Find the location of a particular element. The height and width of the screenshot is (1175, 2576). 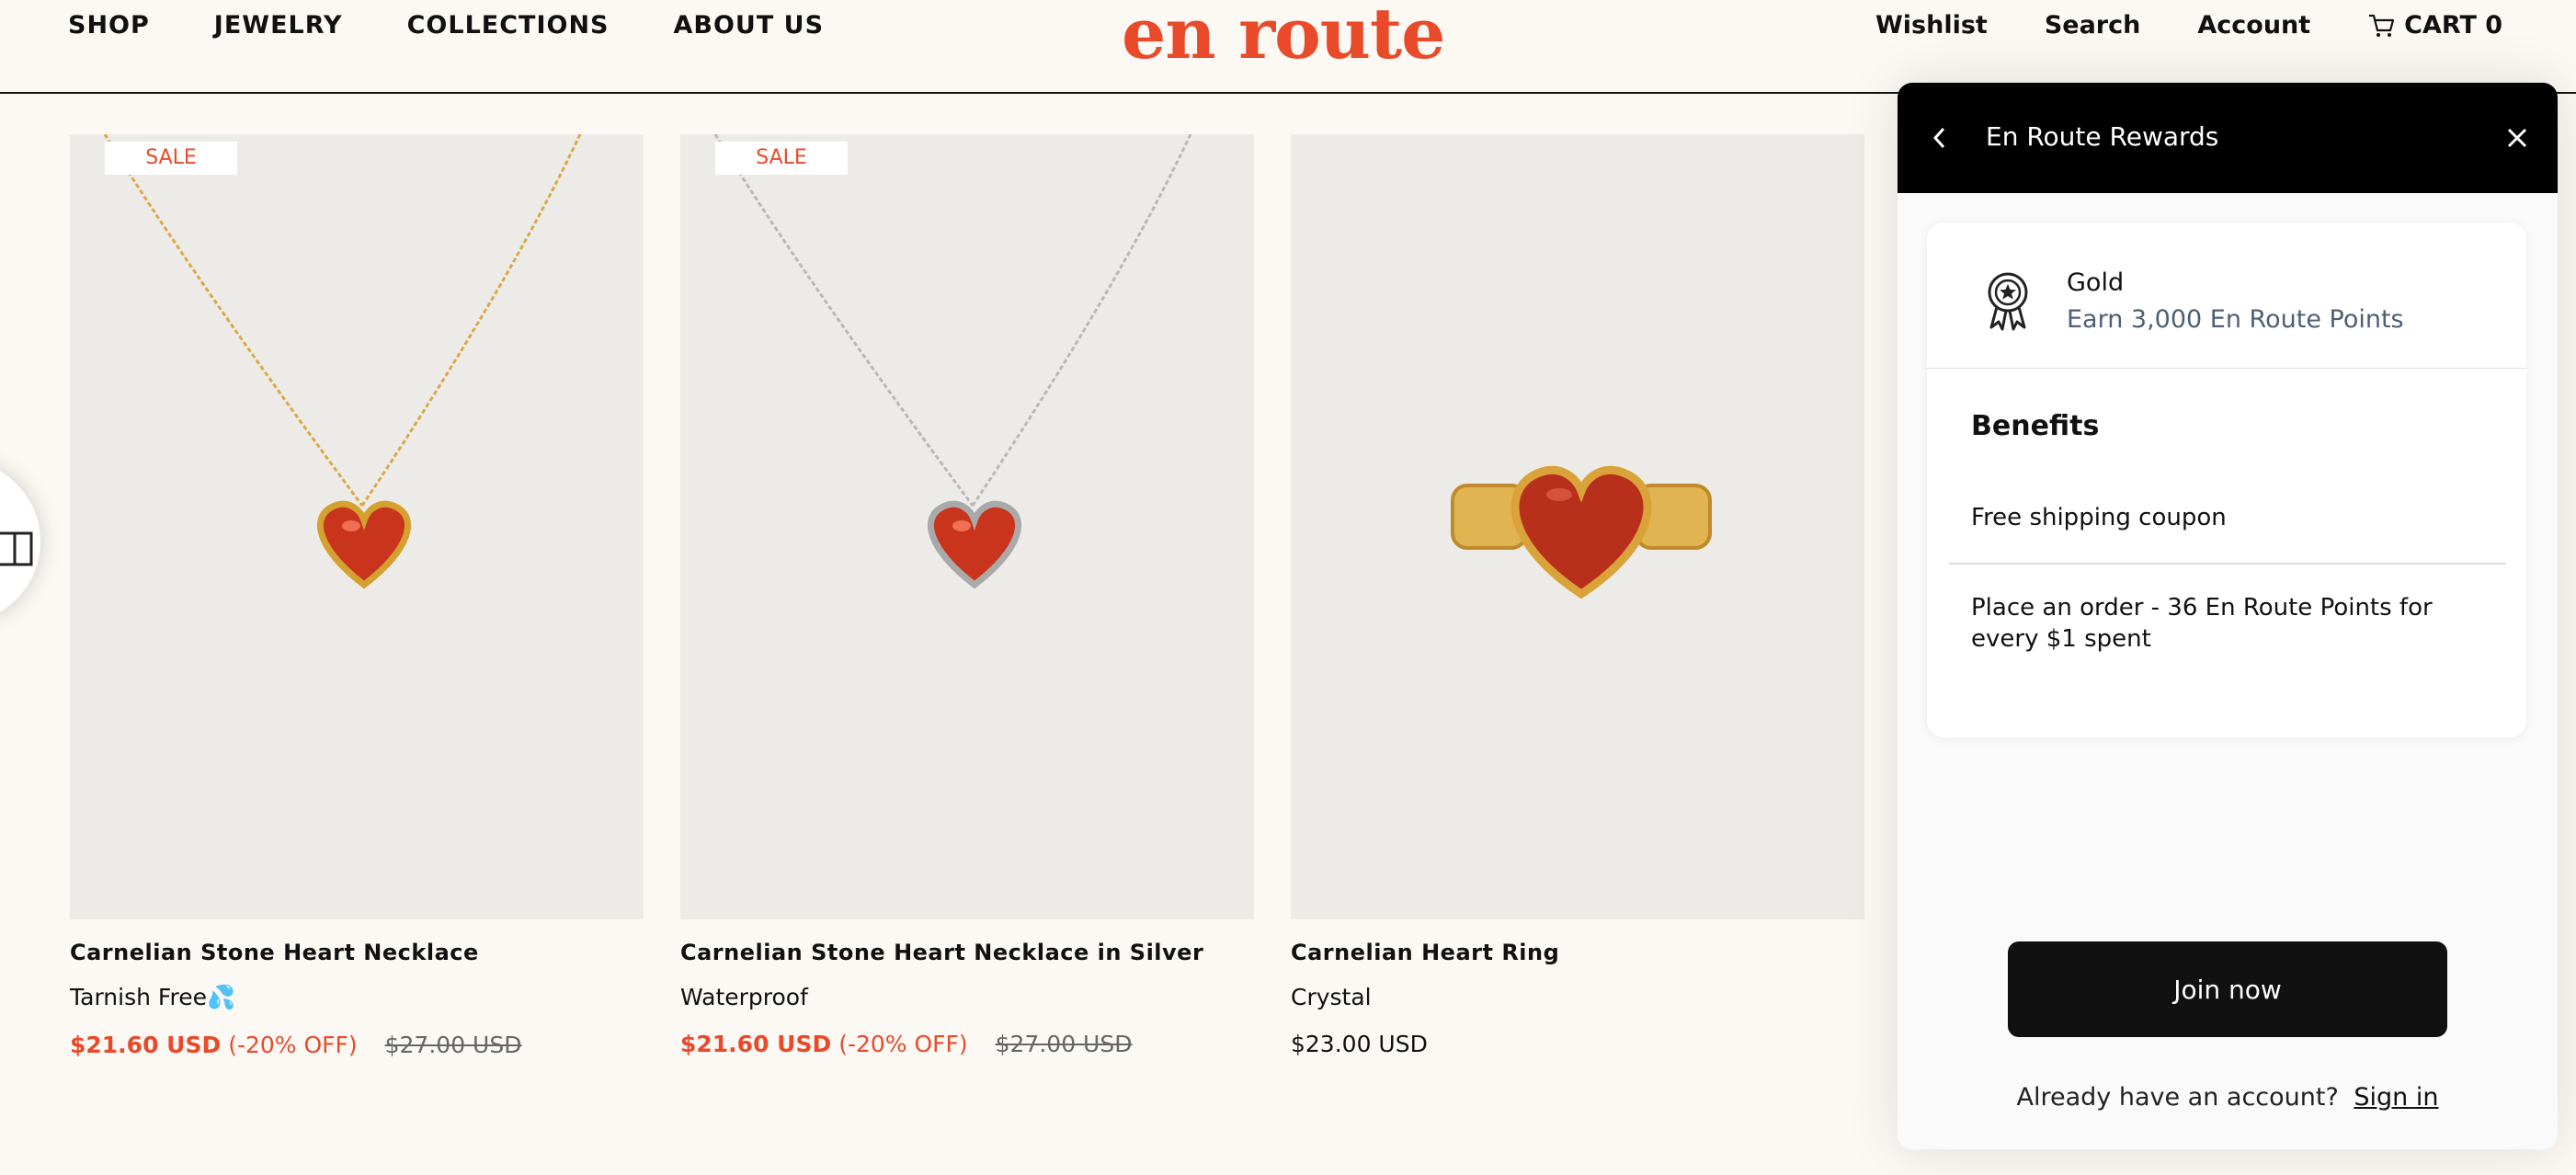

product-image is located at coordinates (1577, 526).